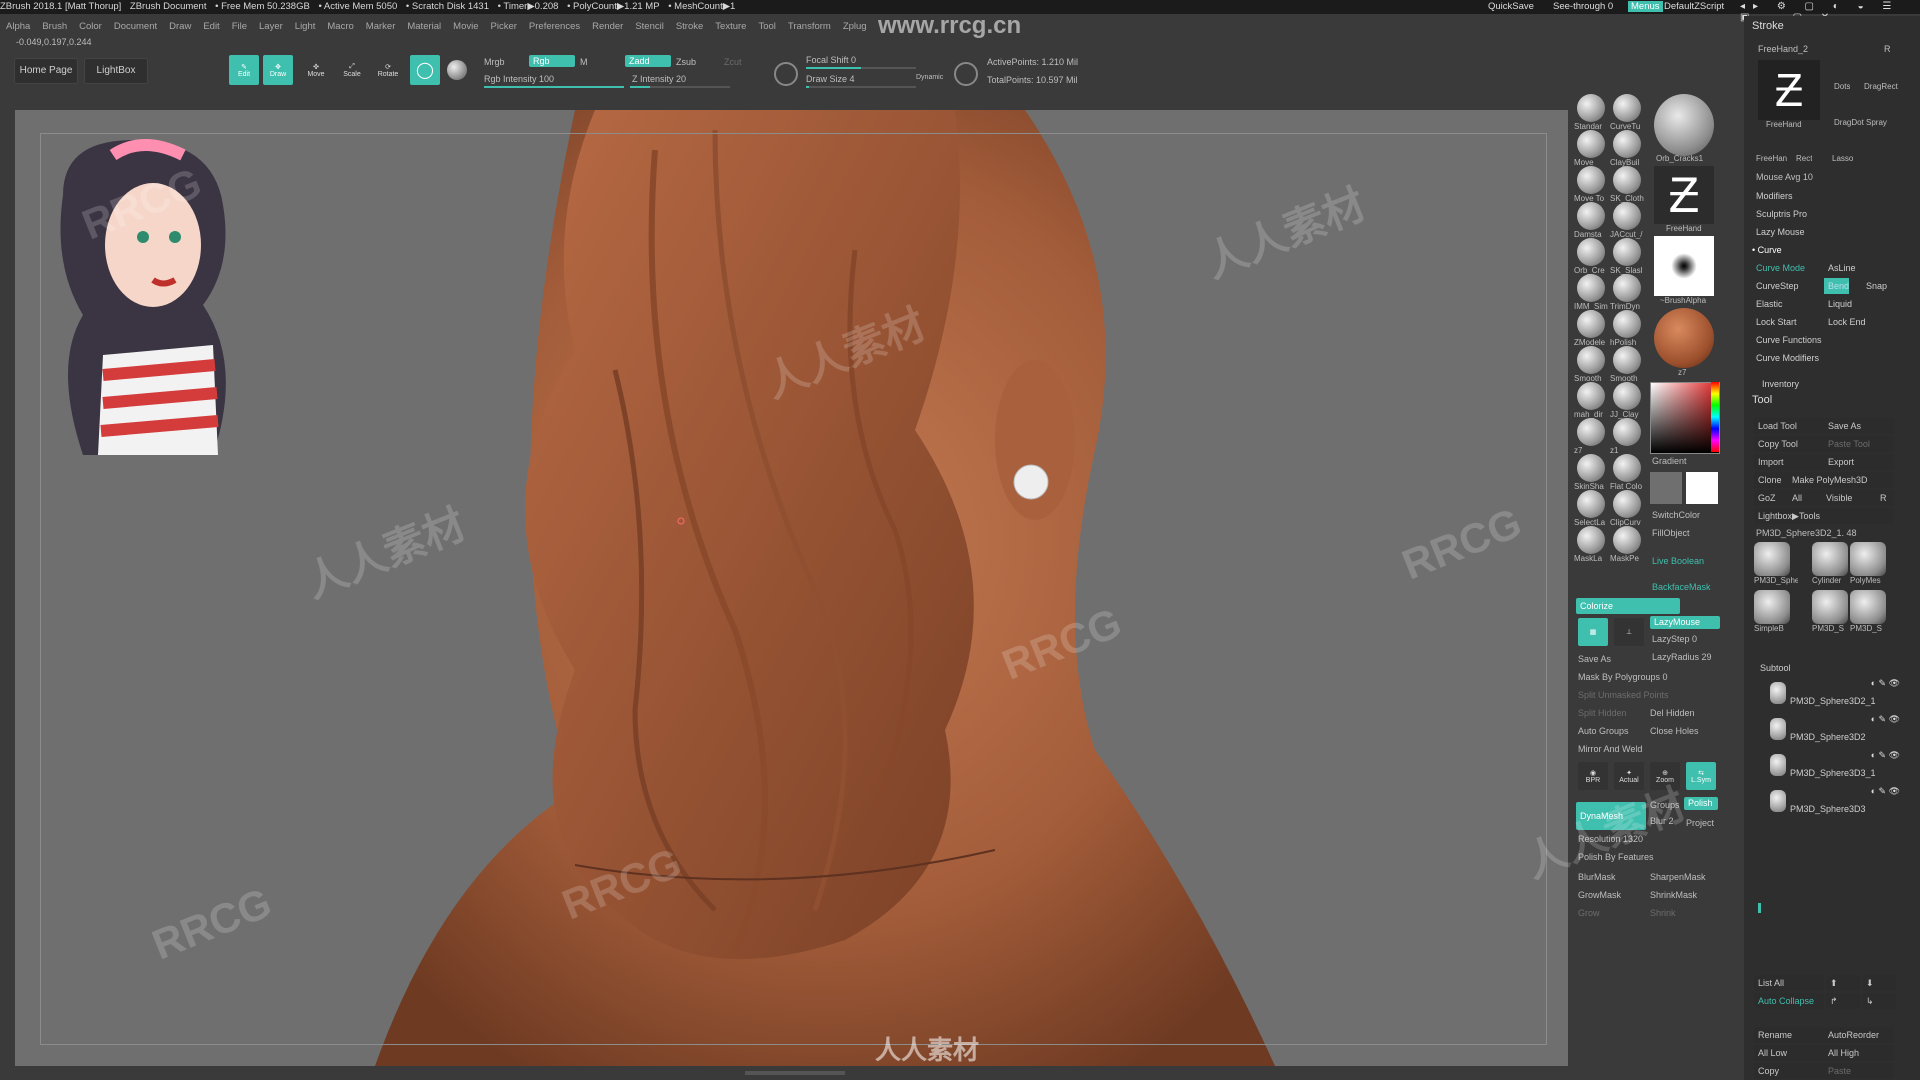  I want to click on menu-item-color: Color, so click(90, 26).